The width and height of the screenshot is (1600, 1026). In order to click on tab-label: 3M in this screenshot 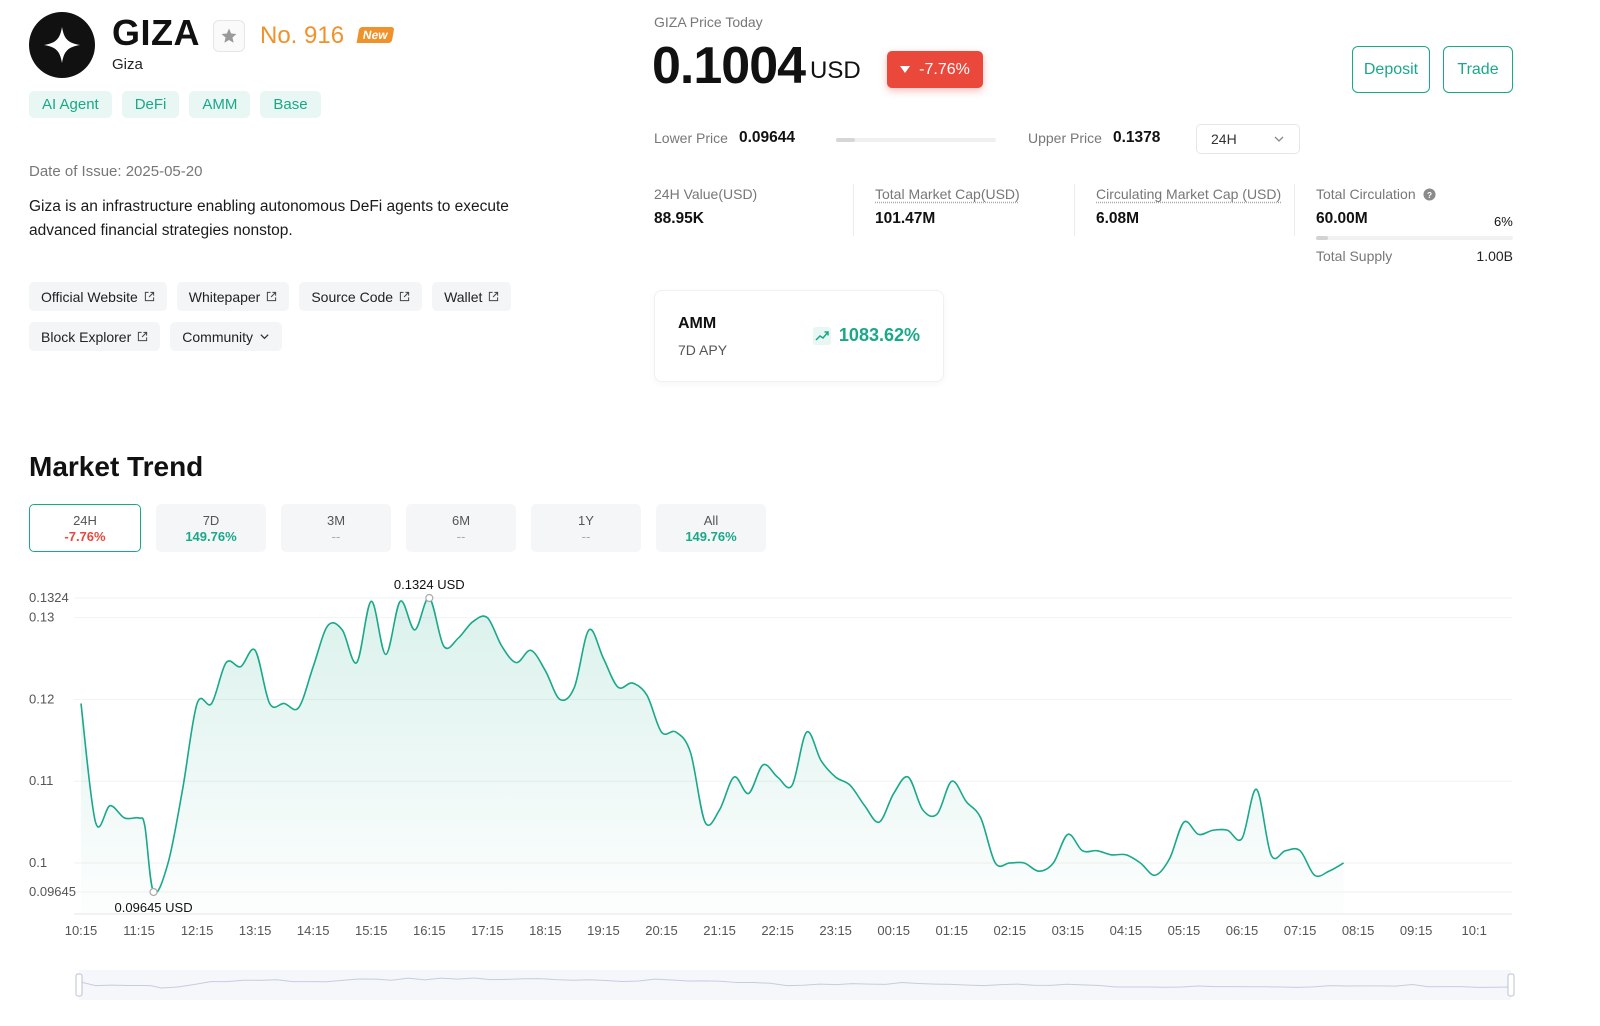, I will do `click(336, 520)`.